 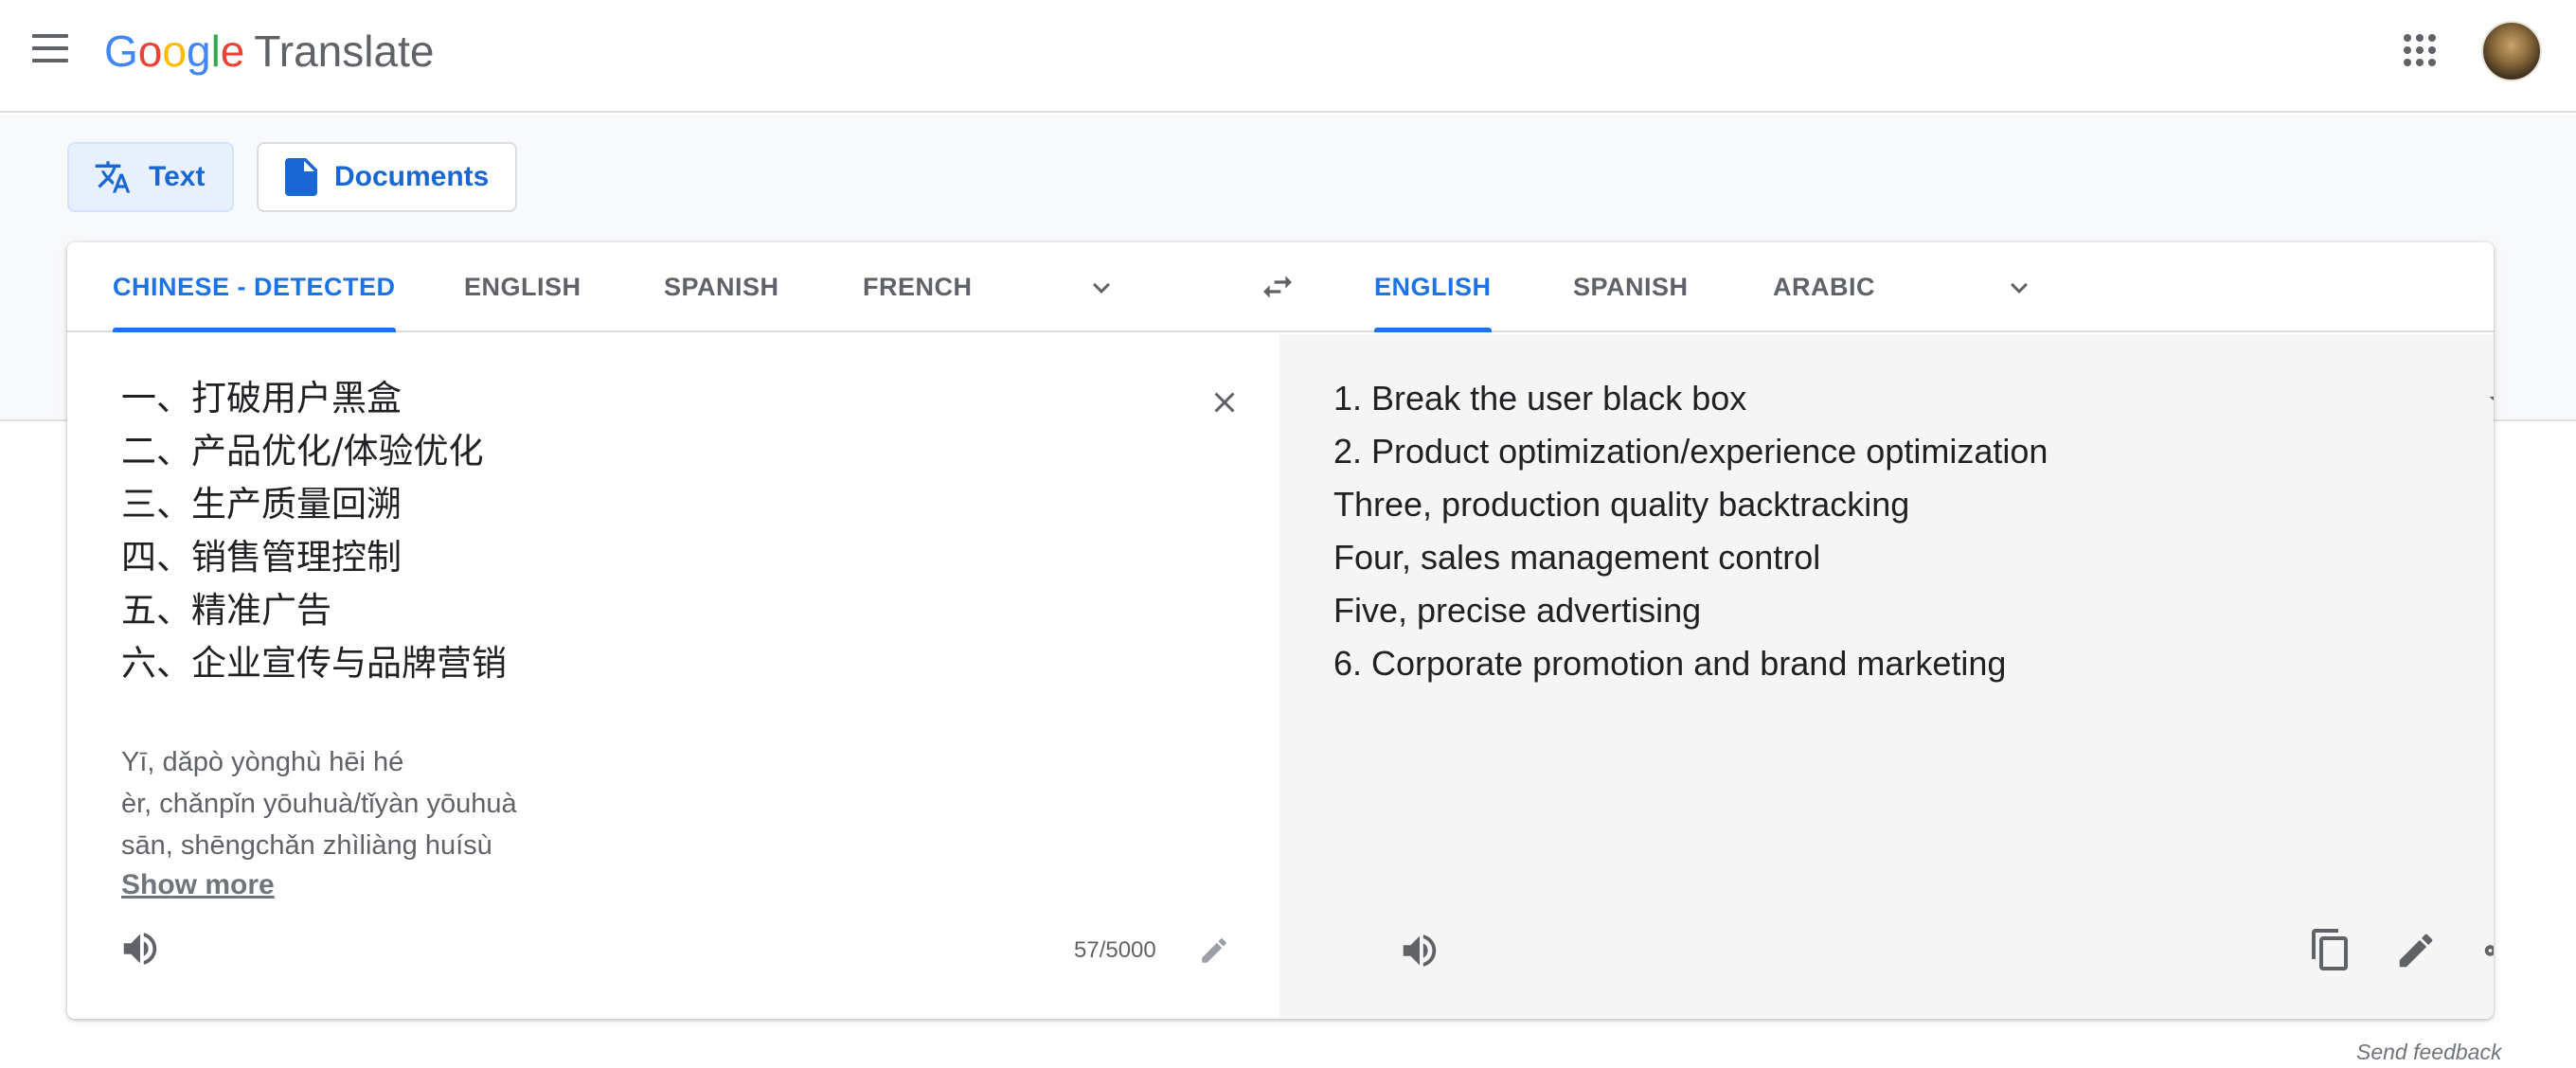 I want to click on logo-letter: G, so click(x=121, y=51).